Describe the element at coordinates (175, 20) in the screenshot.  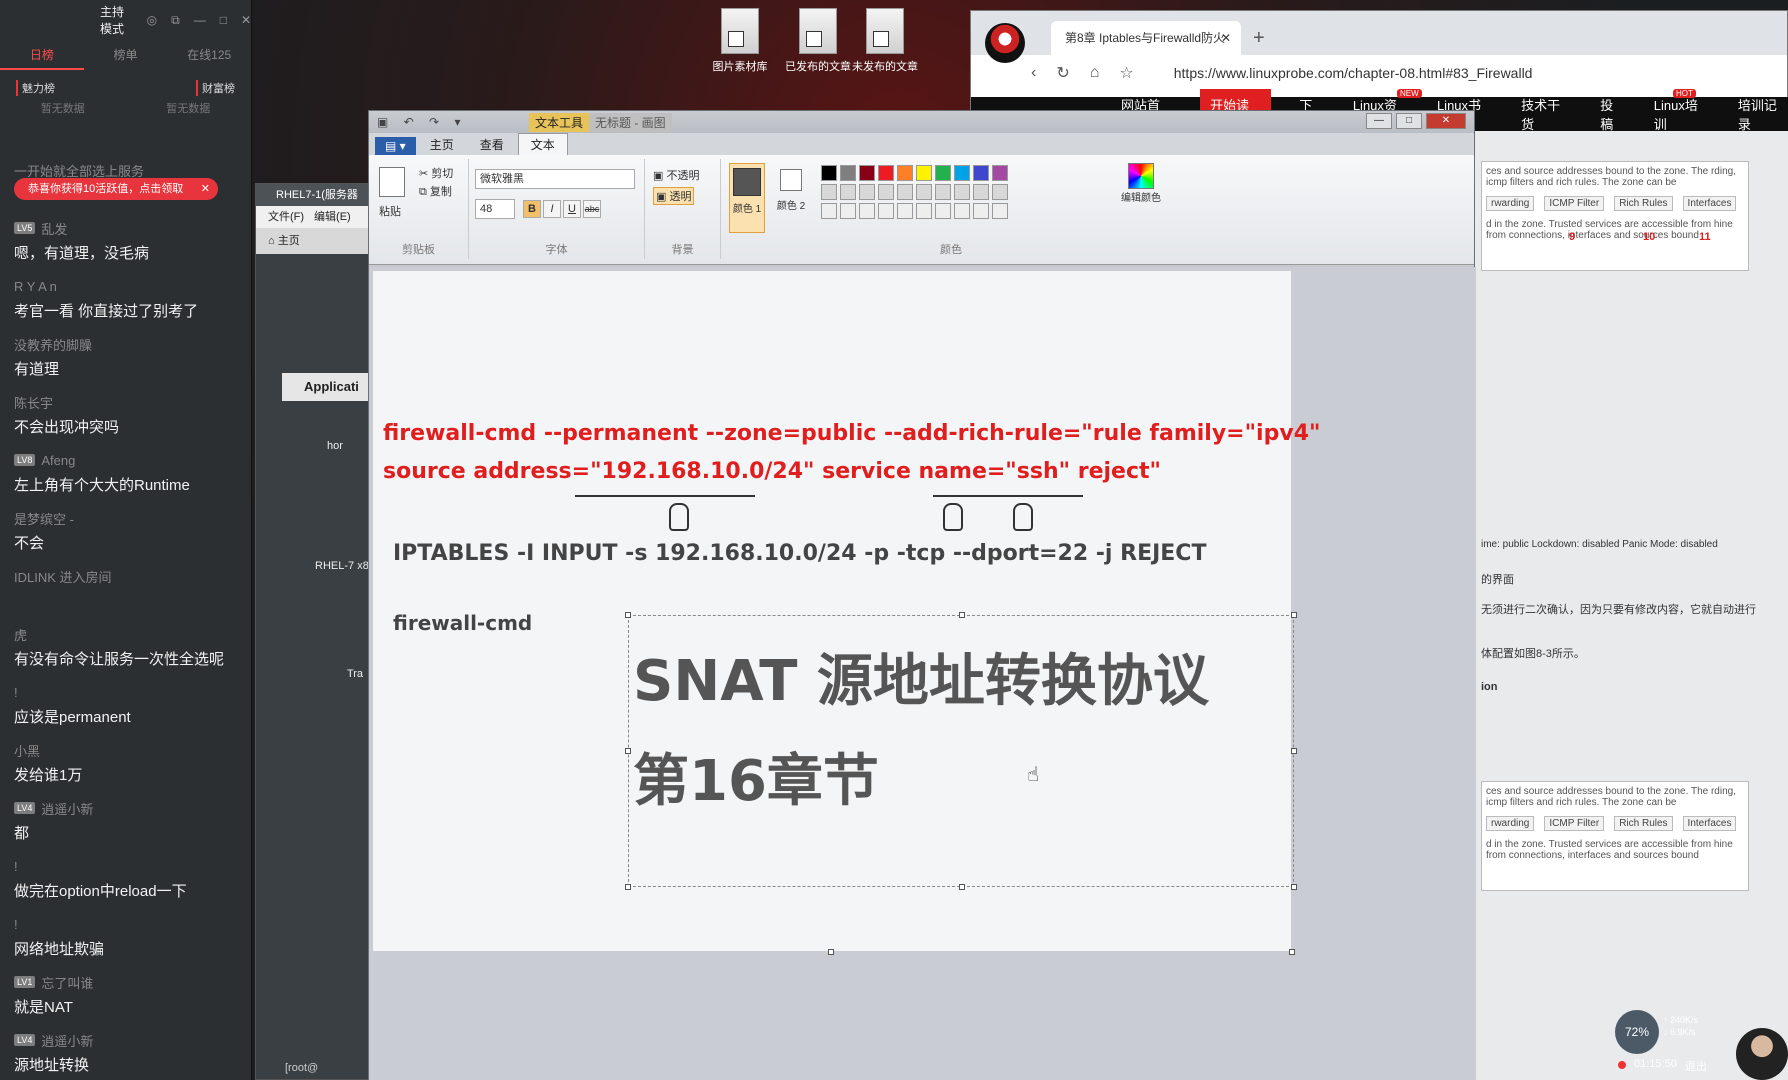
I see `share-icon: ⧉` at that location.